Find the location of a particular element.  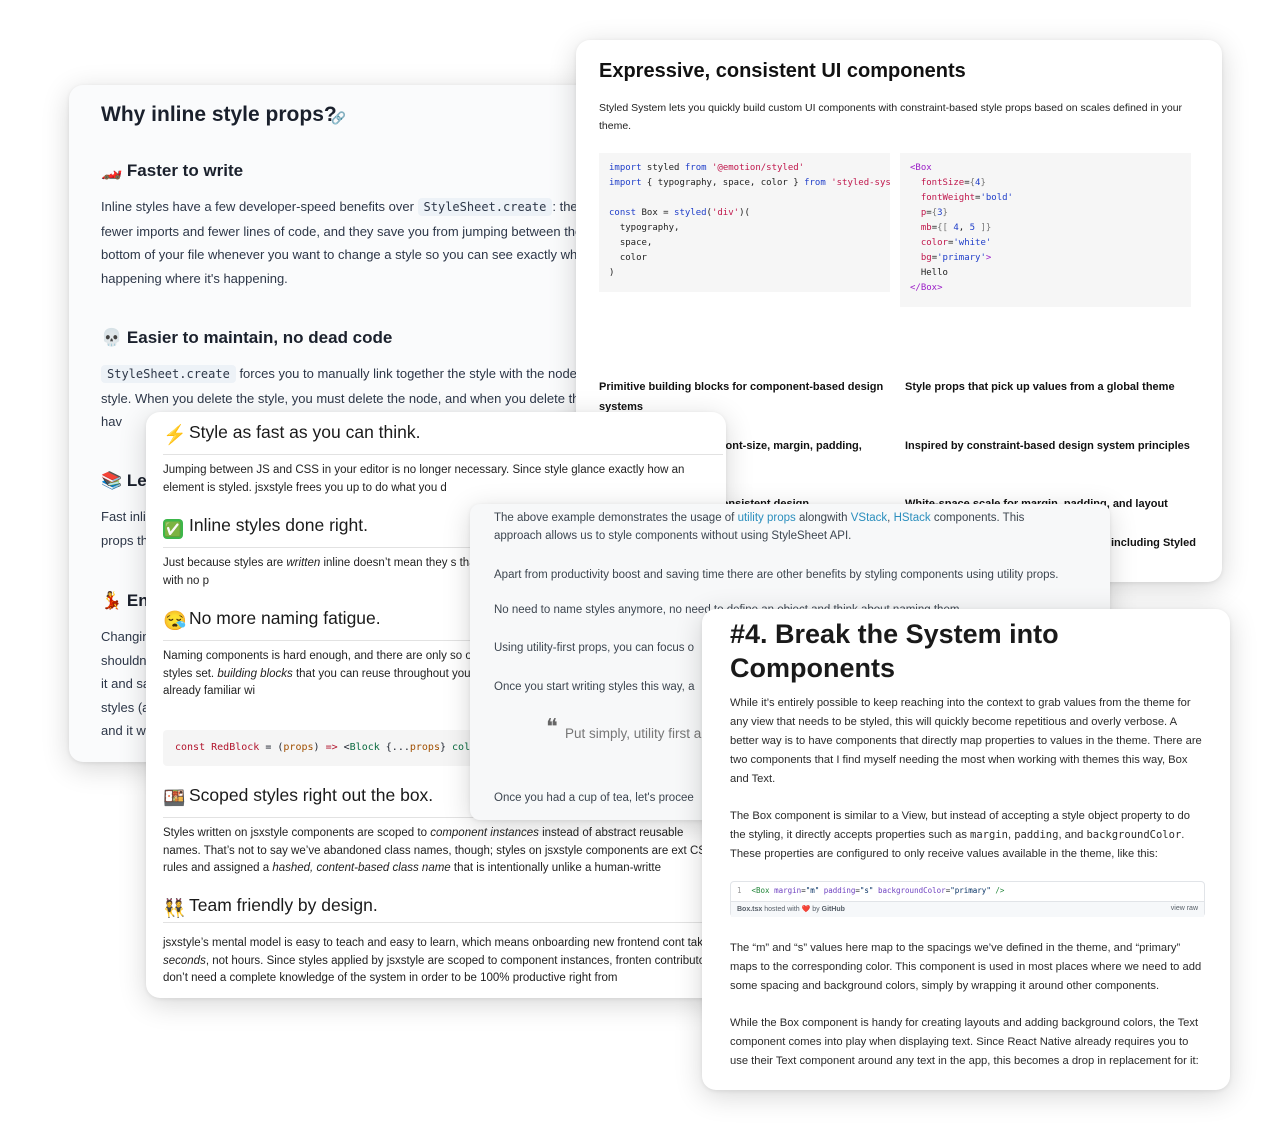

section-heading-team: 👯 Team friendly by design. is located at coordinates (270, 906).